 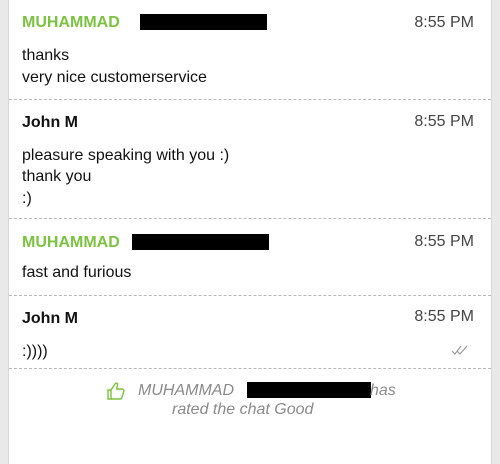 I want to click on message-text: :), so click(x=27, y=198).